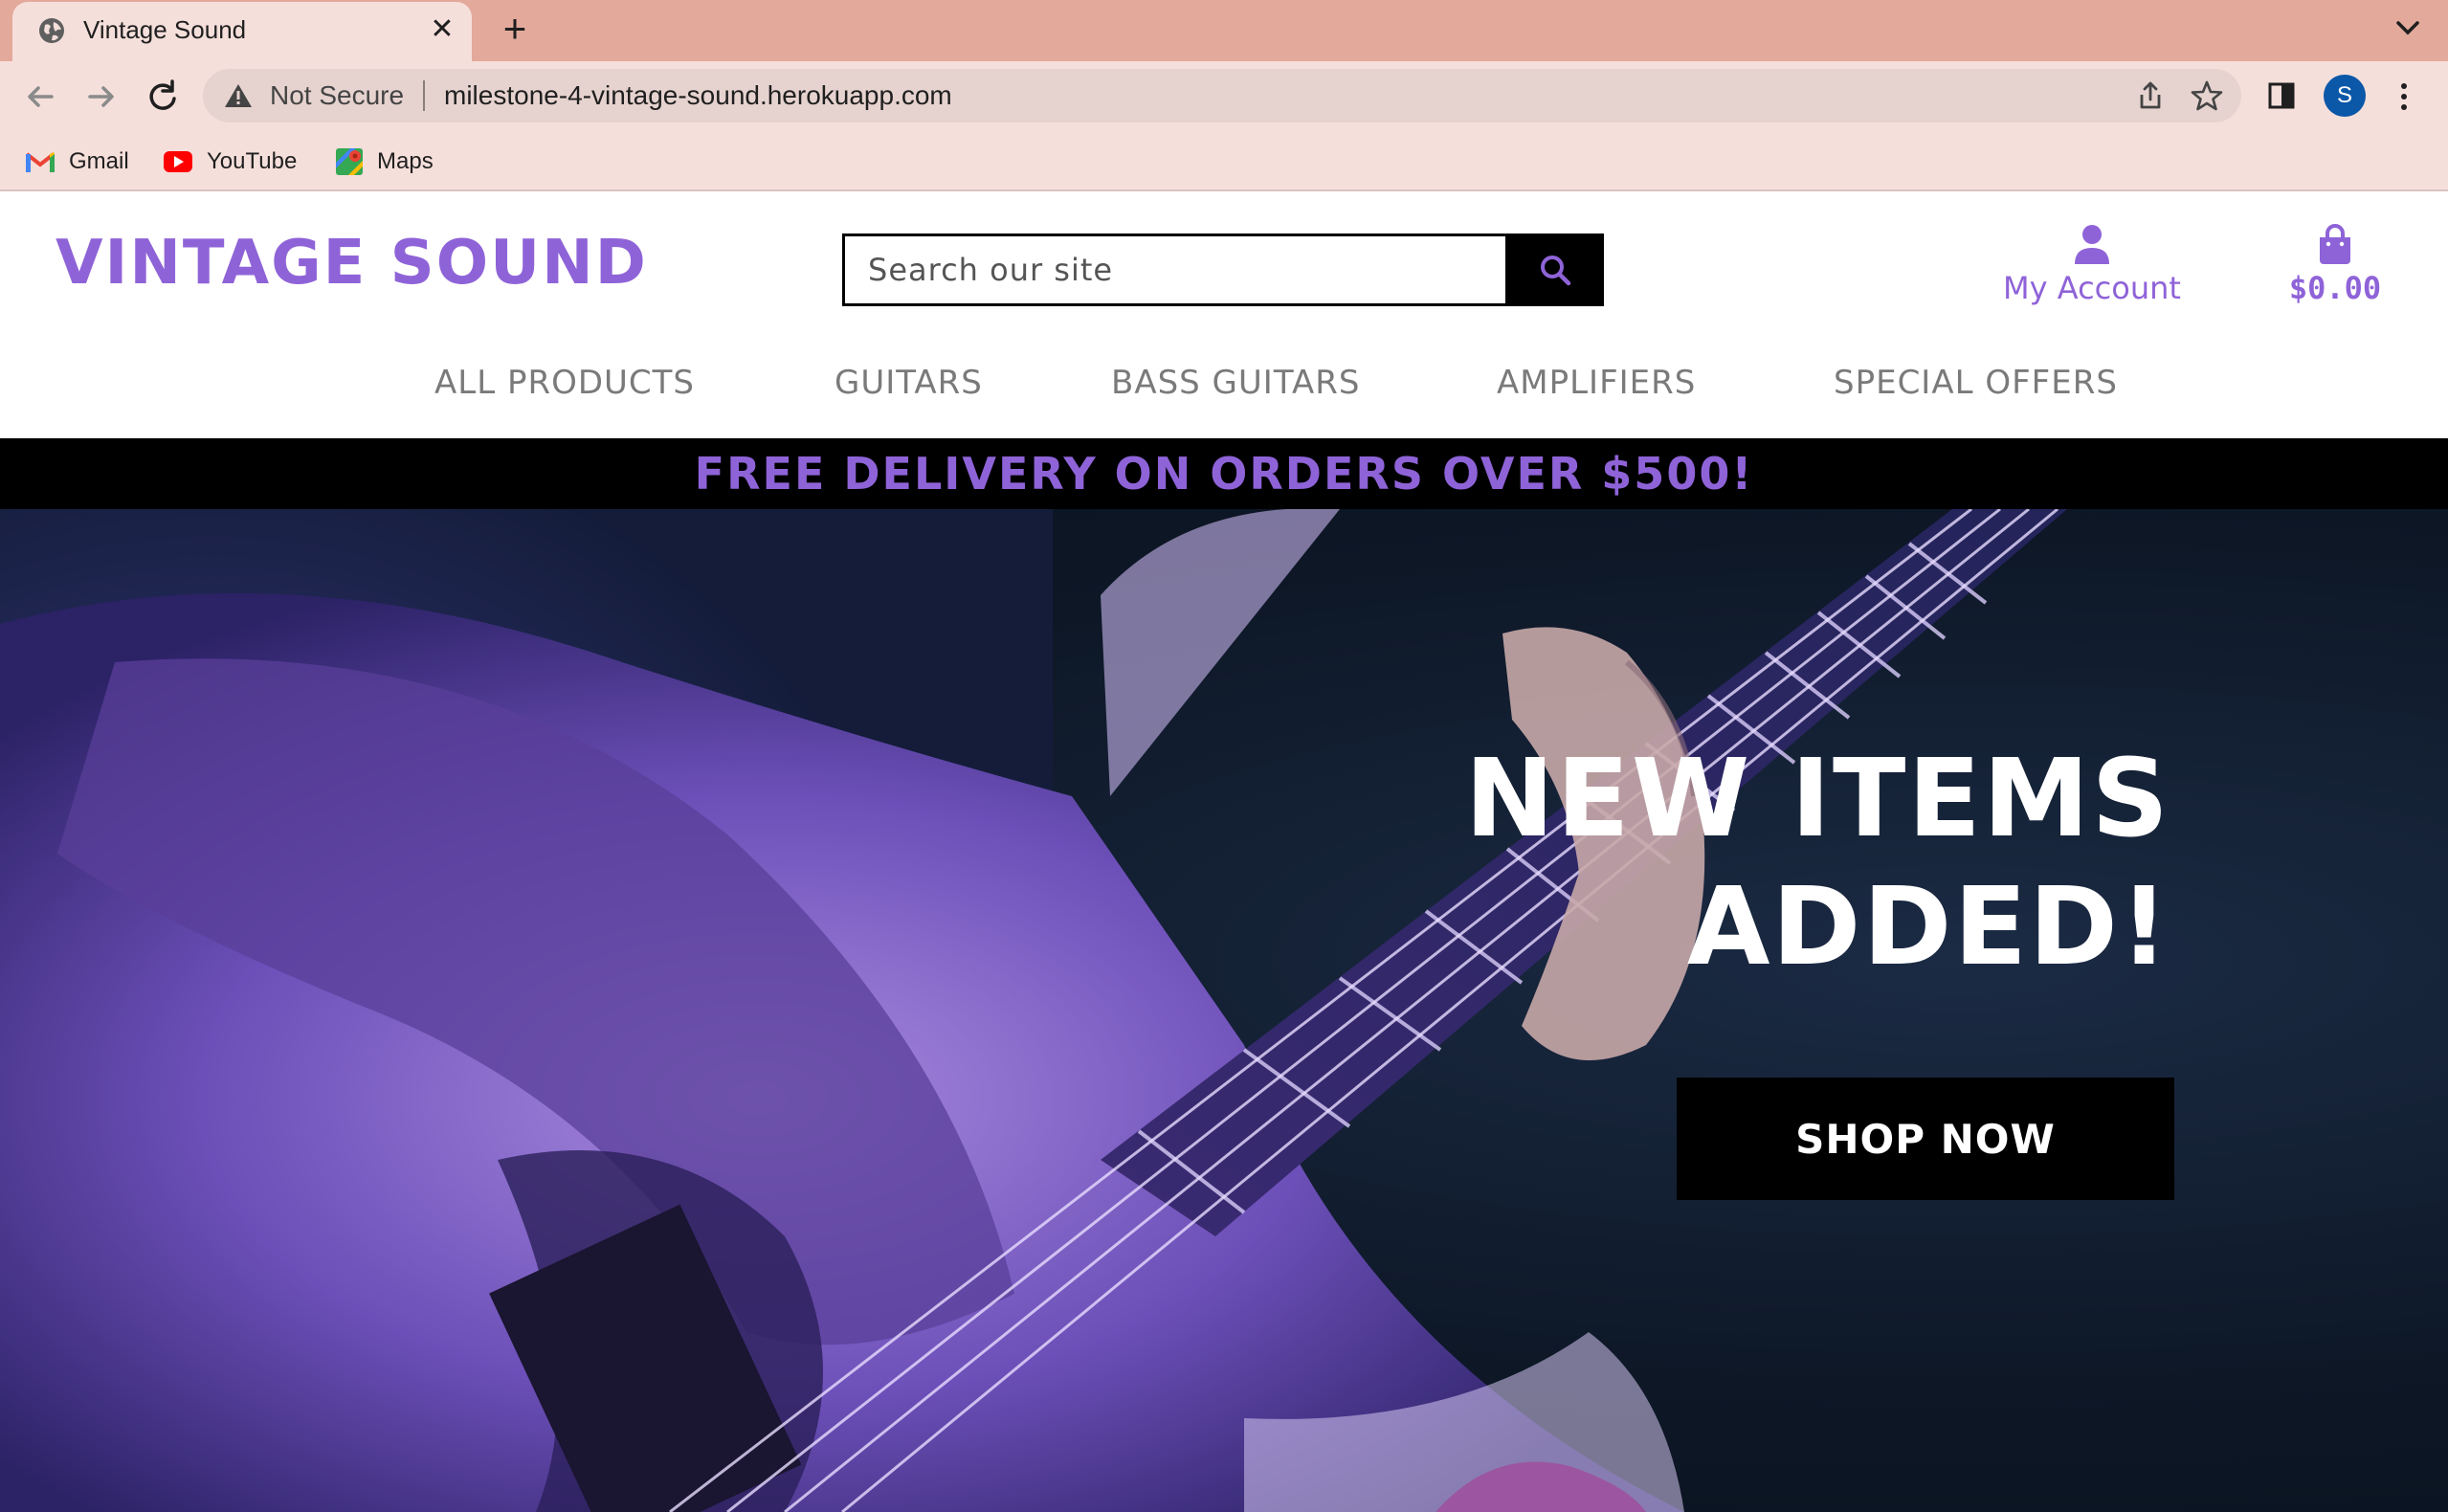 This screenshot has width=2448, height=1512. Describe the element at coordinates (40, 162) in the screenshot. I see `gmail-icon` at that location.